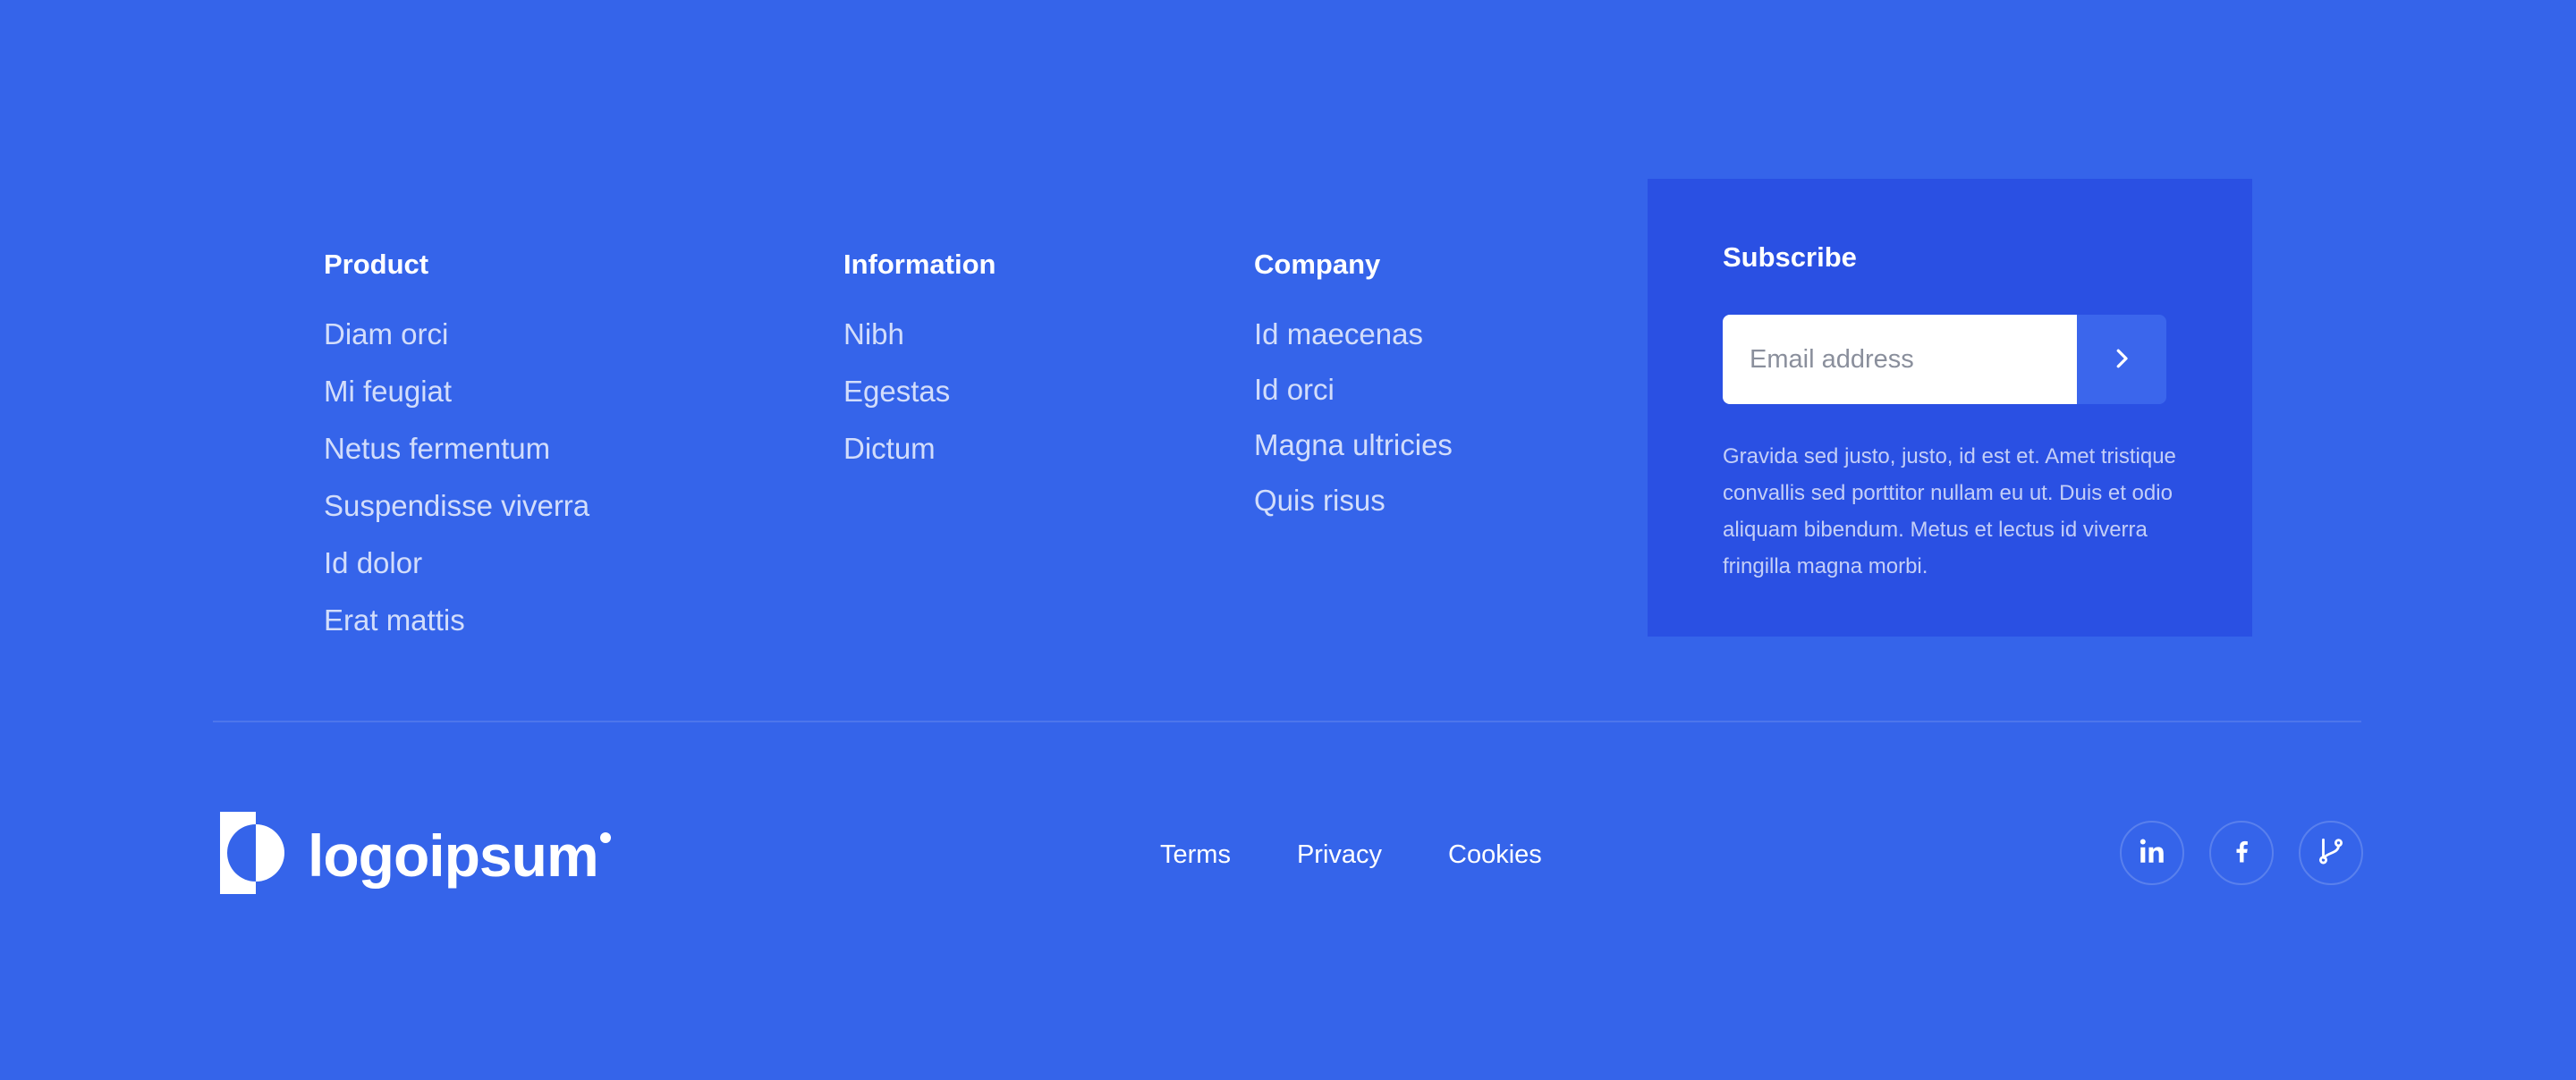 The height and width of the screenshot is (1080, 2576). I want to click on social-links, so click(2241, 853).